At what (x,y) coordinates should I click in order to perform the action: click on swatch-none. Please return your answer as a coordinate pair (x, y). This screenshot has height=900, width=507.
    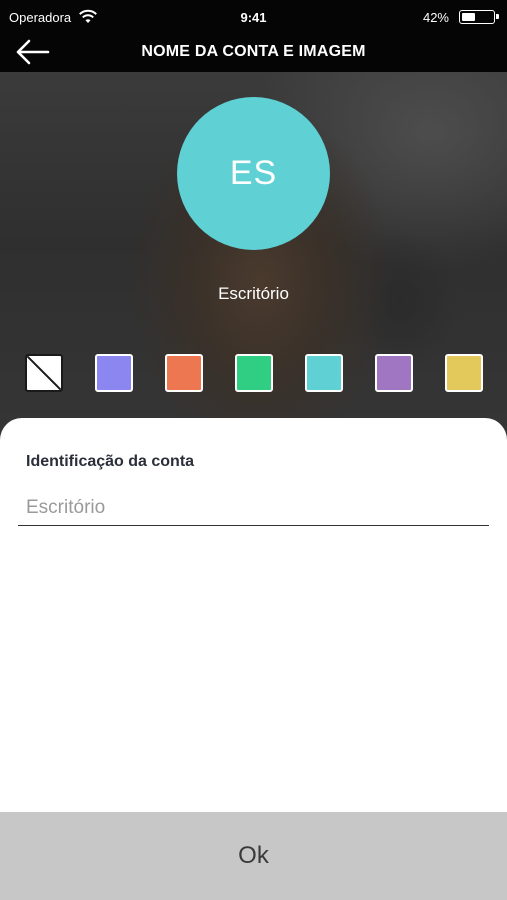
    Looking at the image, I should click on (44, 373).